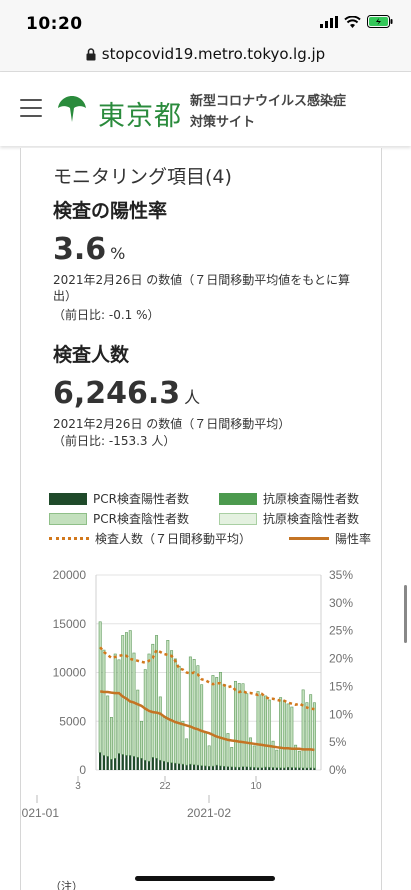 Image resolution: width=411 pixels, height=890 pixels. I want to click on y-right-tick-label: 10%, so click(341, 714).